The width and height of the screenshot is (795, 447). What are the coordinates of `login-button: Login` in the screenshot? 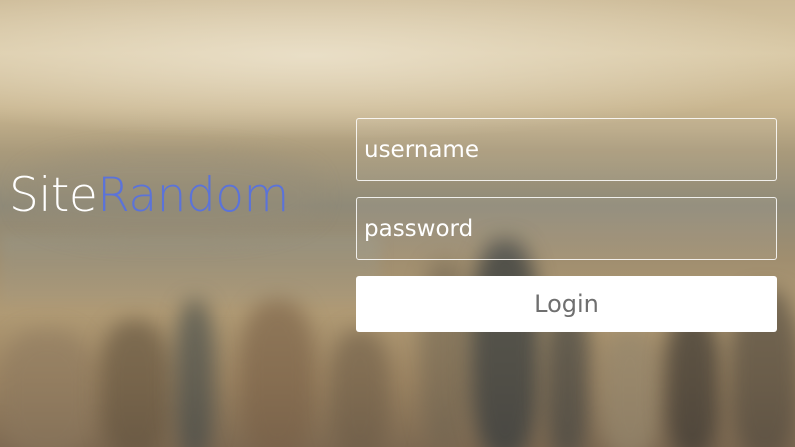 It's located at (566, 304).